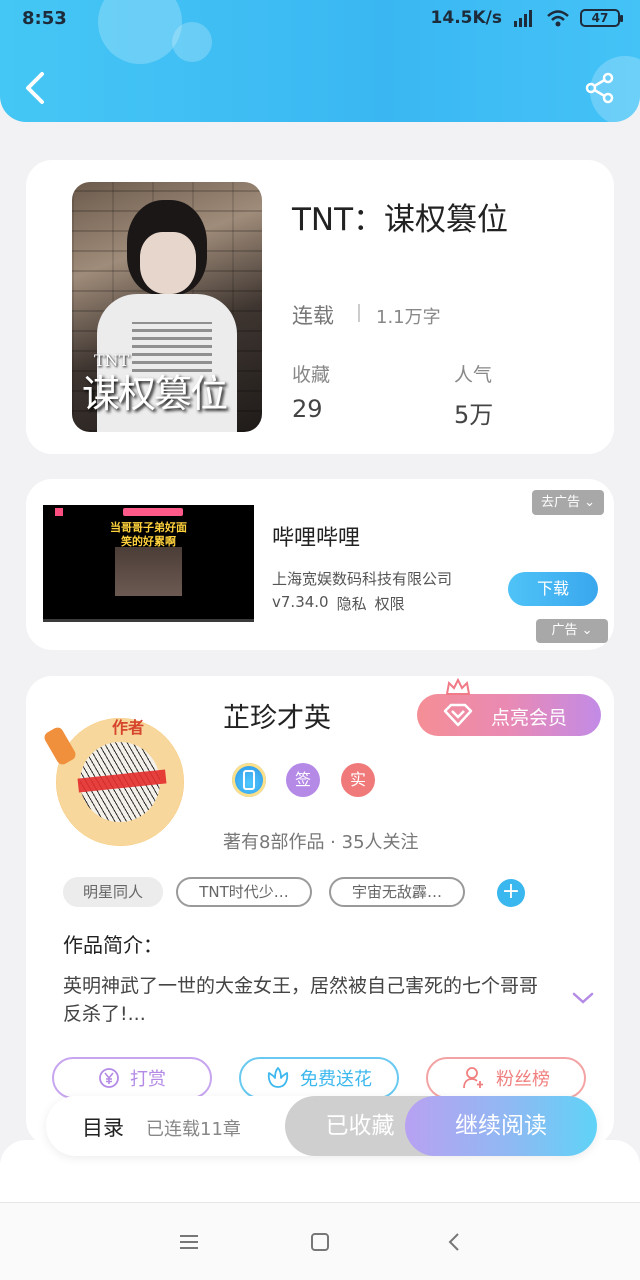  I want to click on free-flower-label: 免费送花, so click(336, 1079).